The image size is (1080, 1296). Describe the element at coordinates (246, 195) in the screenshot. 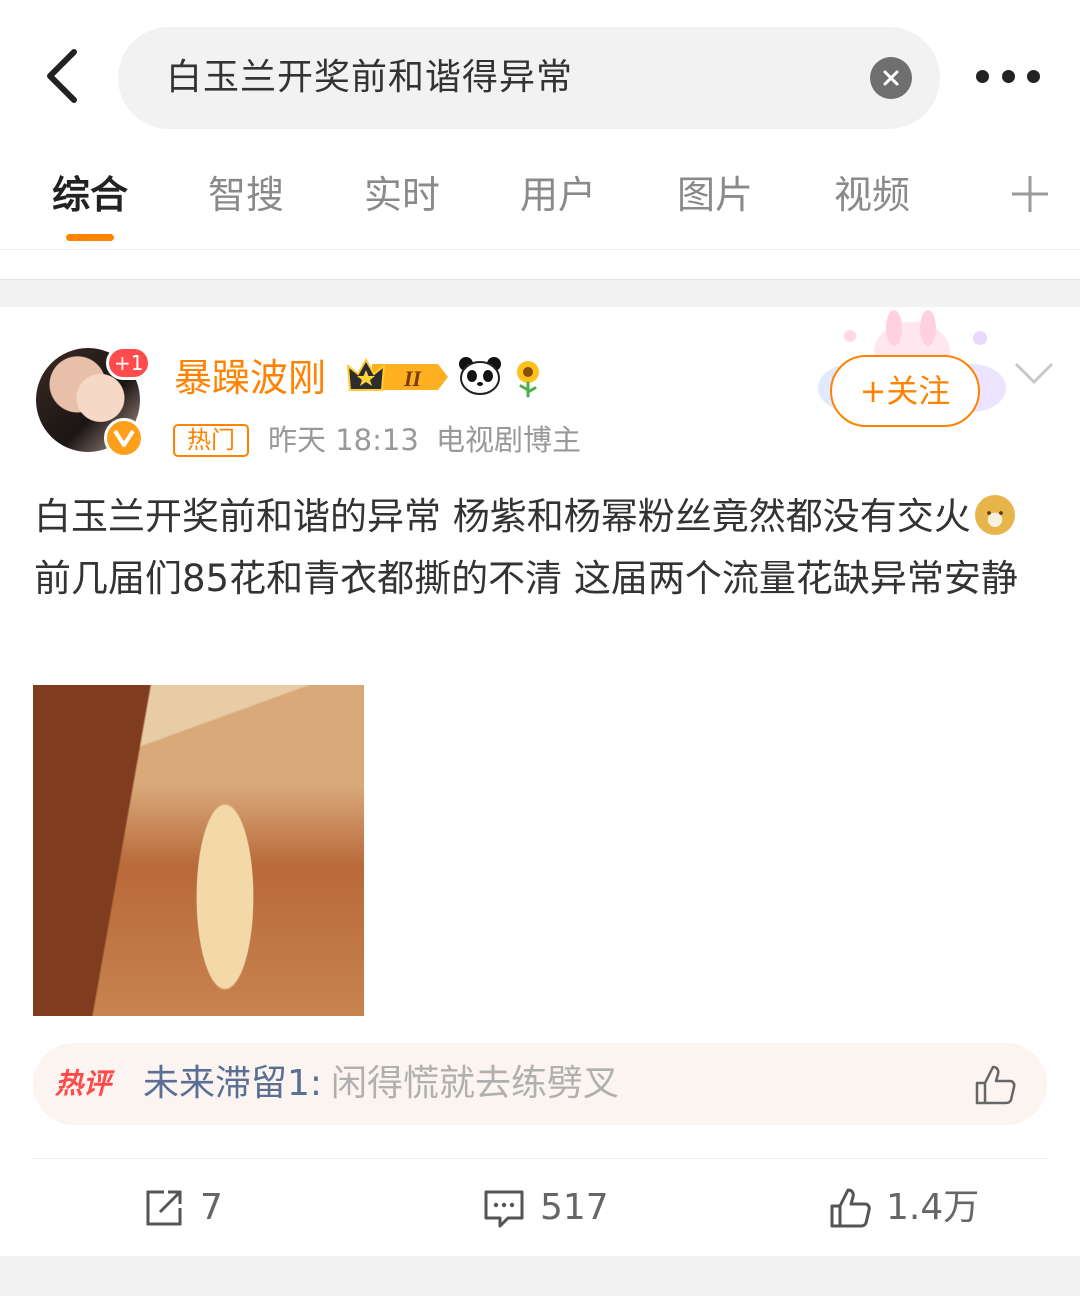

I see `tab-smart-search: 智搜` at that location.